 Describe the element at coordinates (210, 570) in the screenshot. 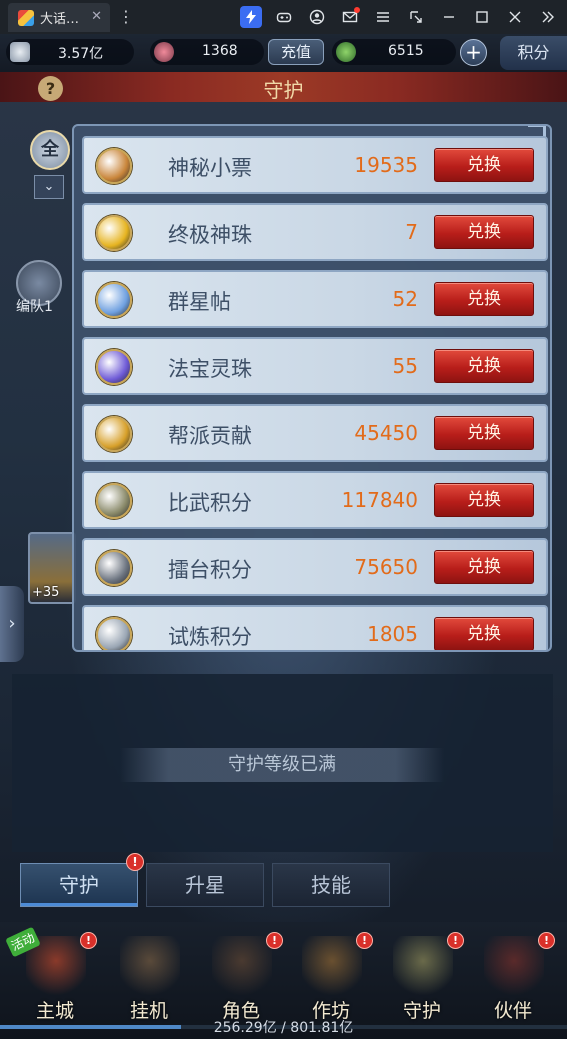

I see `item-name: 擂台积分` at that location.